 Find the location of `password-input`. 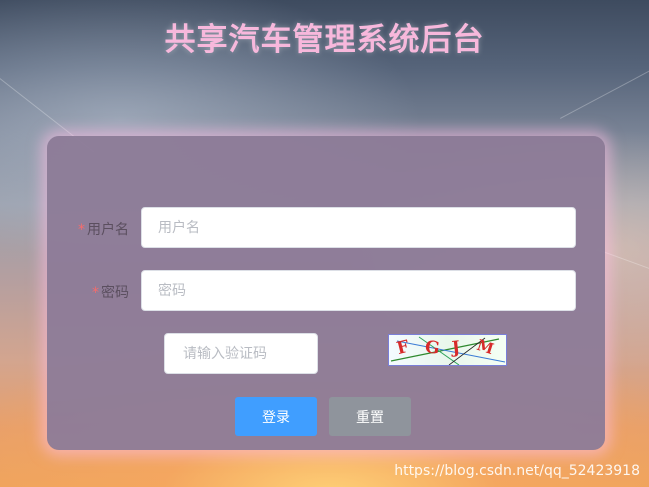

password-input is located at coordinates (358, 290).